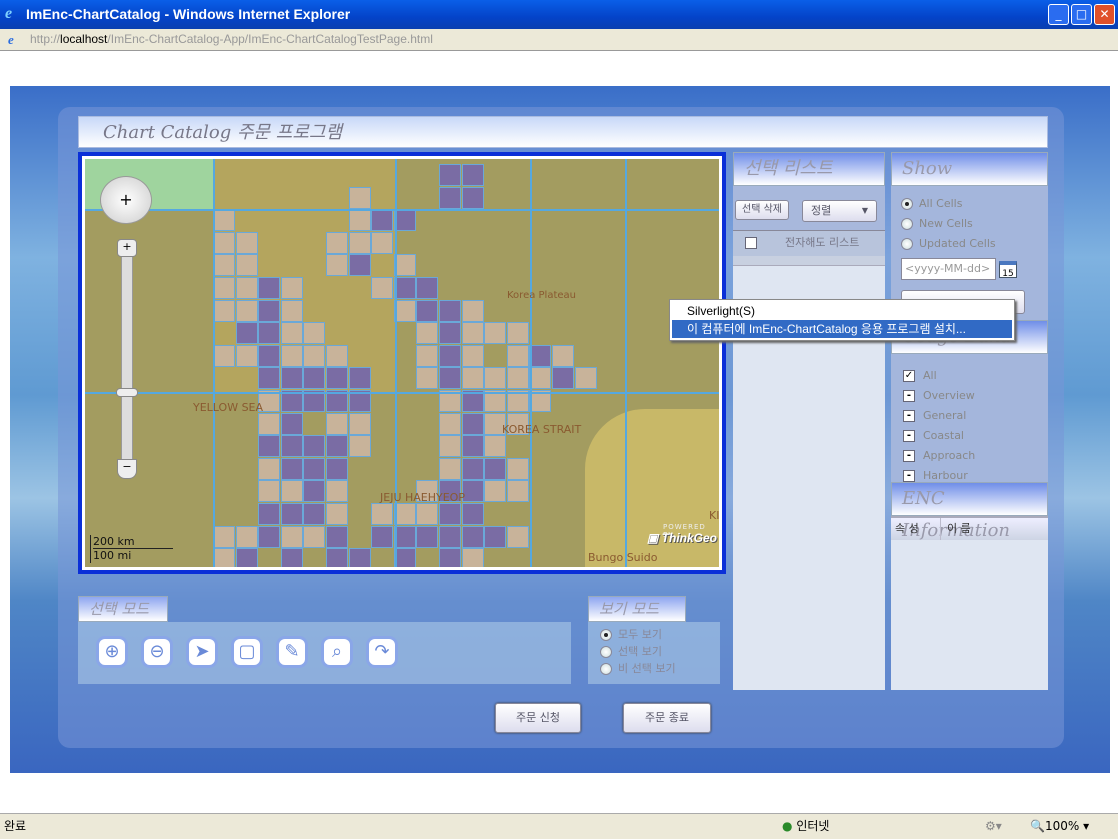  What do you see at coordinates (969, 376) in the screenshot?
I see `usage-all: ✓ All` at bounding box center [969, 376].